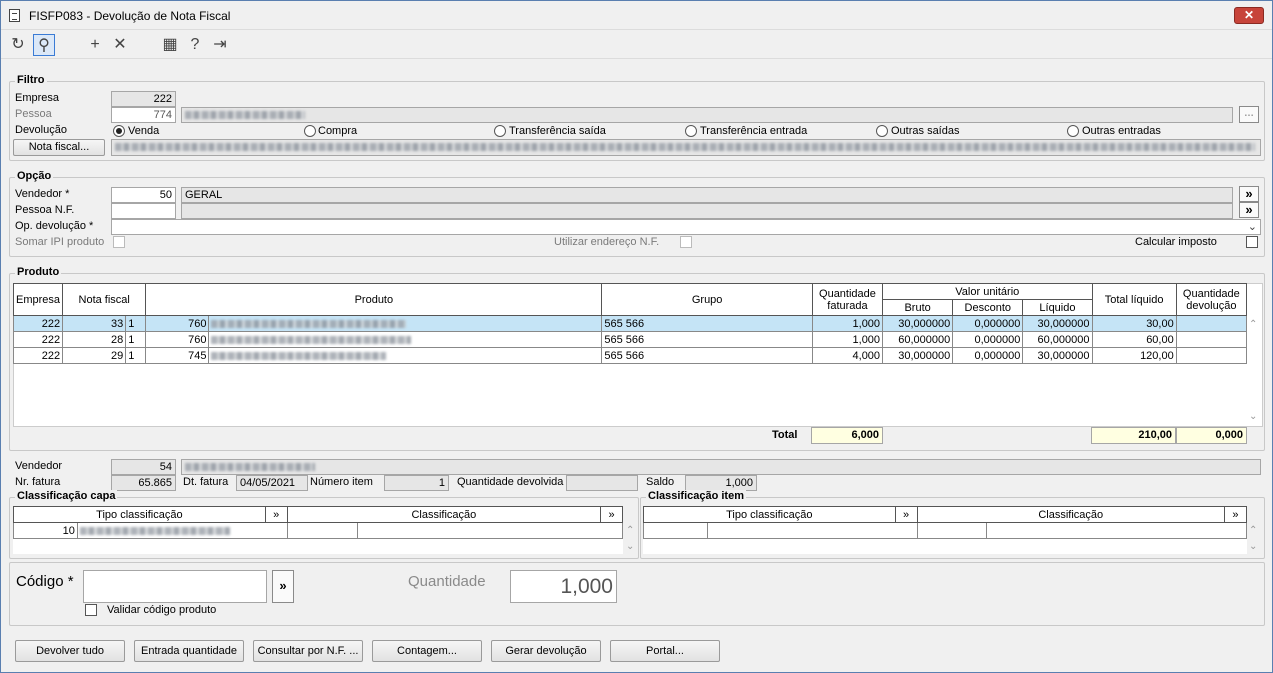 This screenshot has width=1273, height=673. Describe the element at coordinates (500, 131) in the screenshot. I see `radio-transferencia-saida` at that location.